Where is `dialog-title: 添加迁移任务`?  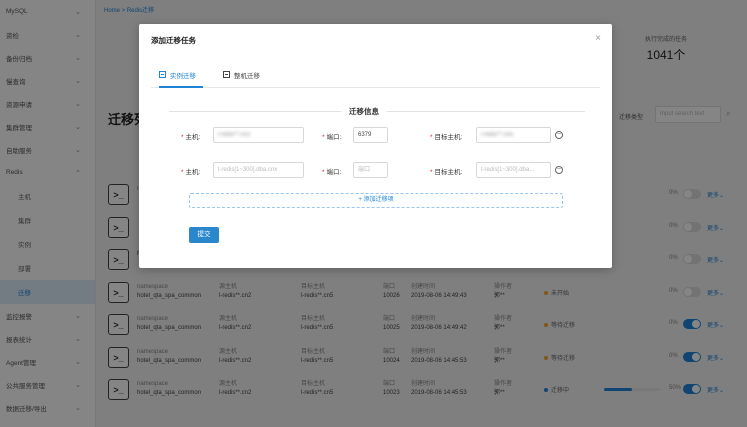
dialog-title: 添加迁移任务 is located at coordinates (173, 40).